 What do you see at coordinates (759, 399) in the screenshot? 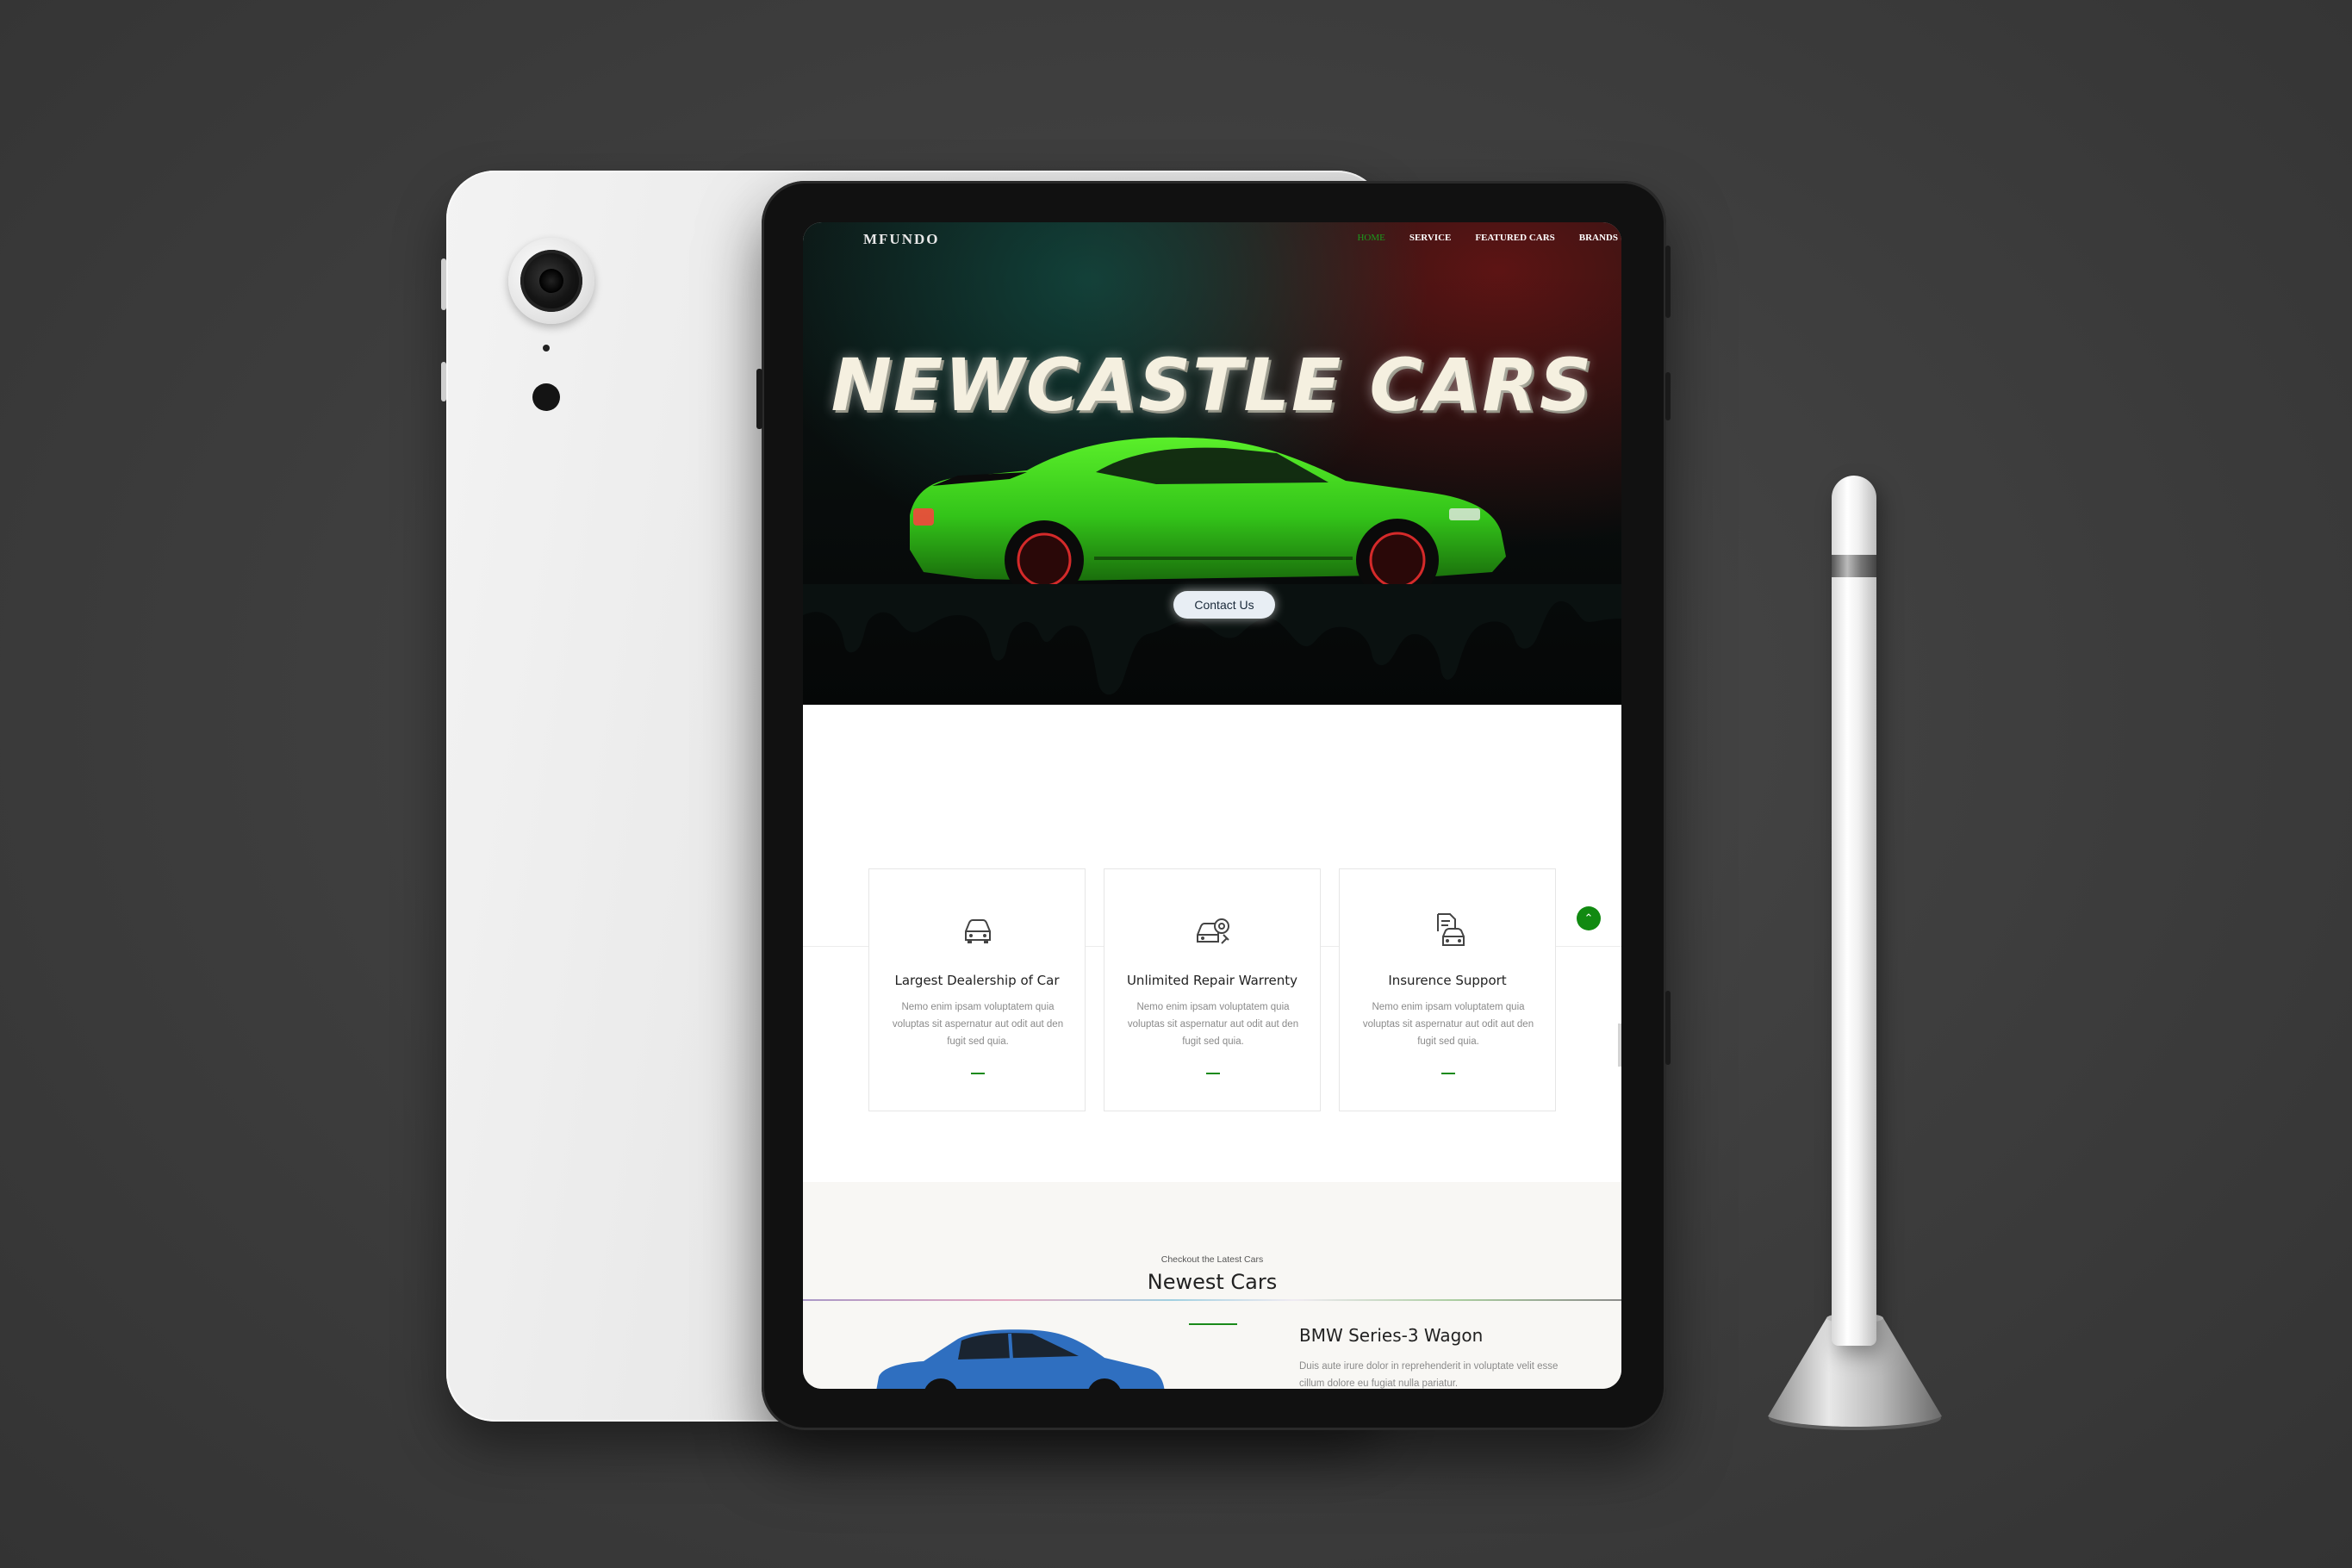
I see `volume-button` at bounding box center [759, 399].